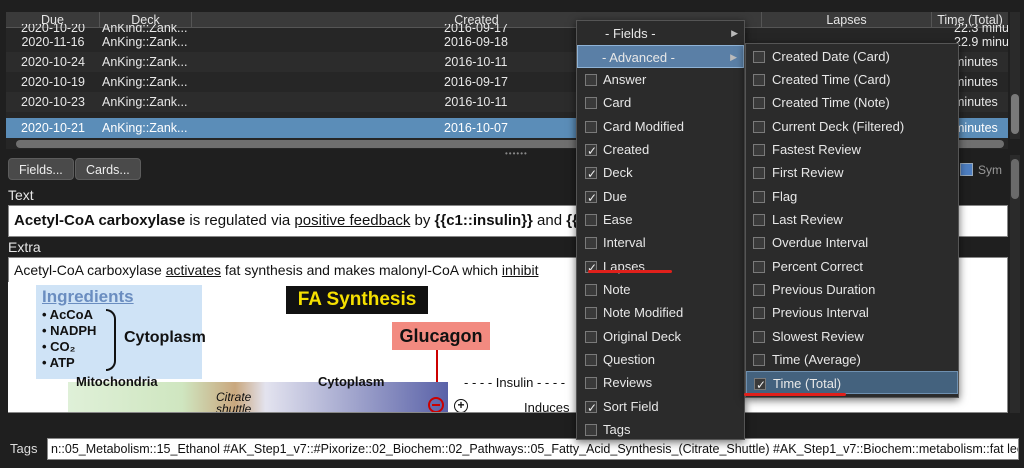 This screenshot has height=468, width=1024. I want to click on glucagon-box: Glucagon, so click(441, 336).